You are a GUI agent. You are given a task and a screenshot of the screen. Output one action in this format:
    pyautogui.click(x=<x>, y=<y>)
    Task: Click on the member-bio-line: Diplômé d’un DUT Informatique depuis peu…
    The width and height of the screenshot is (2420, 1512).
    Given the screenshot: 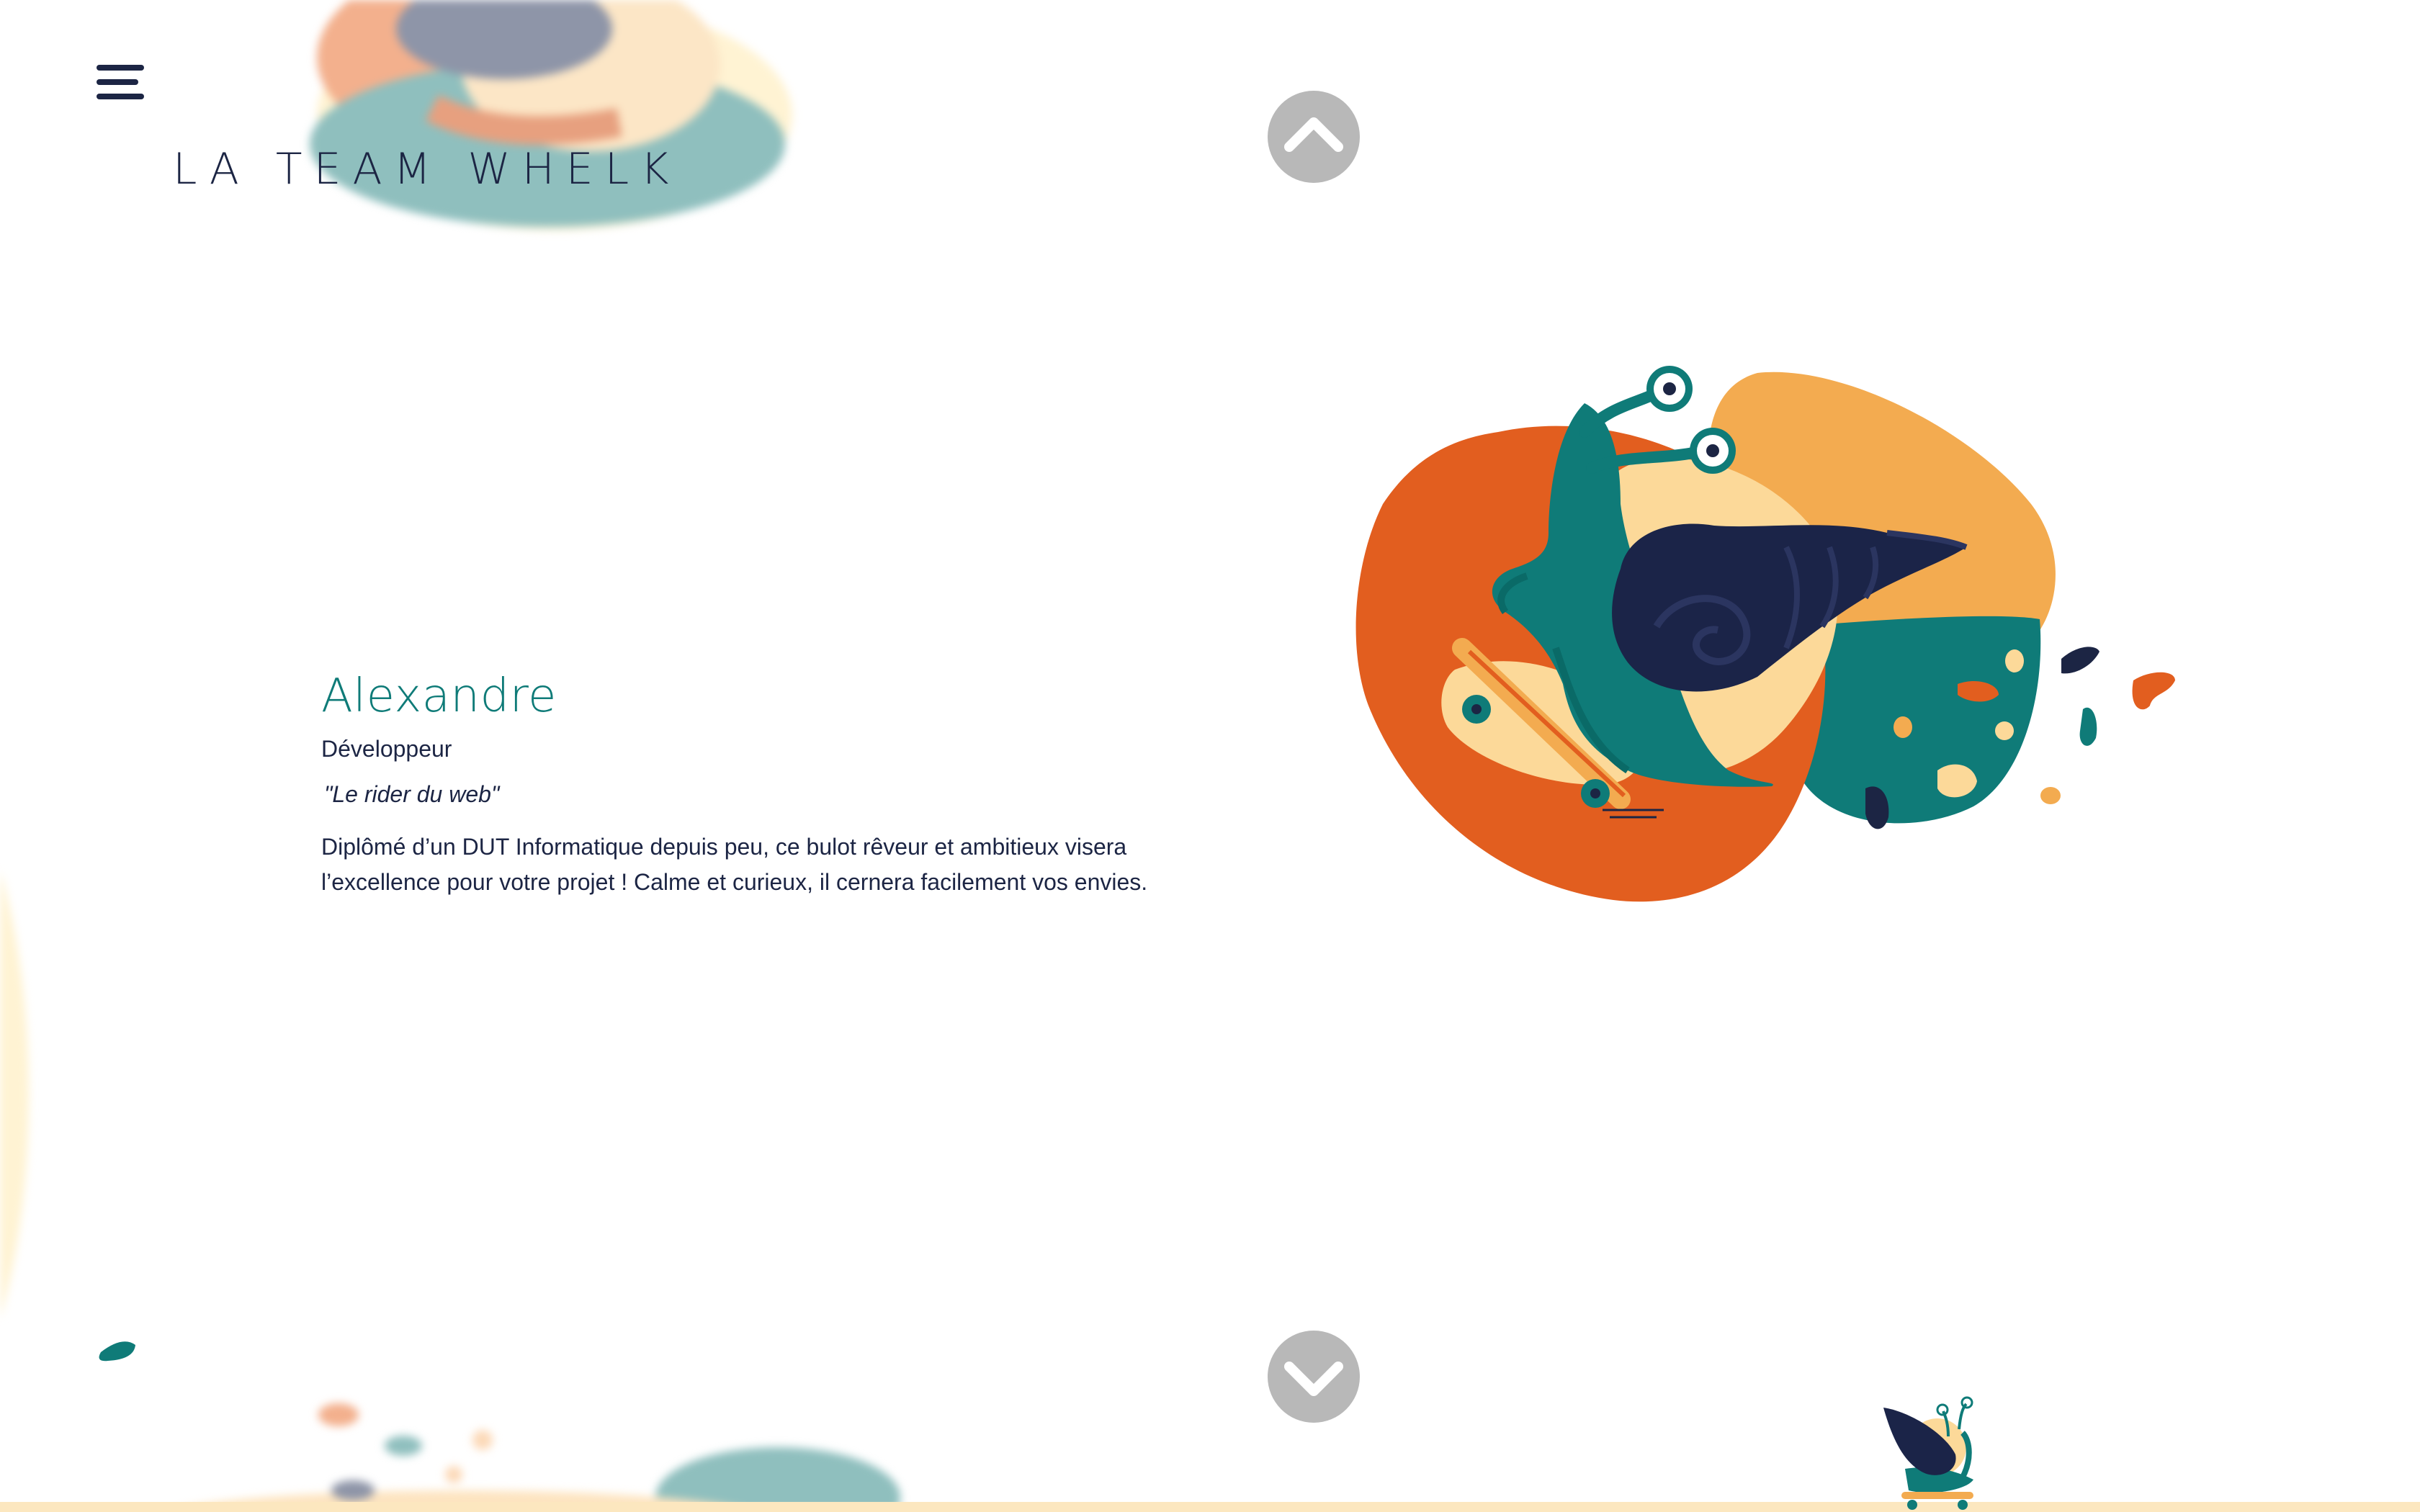 What is the action you would take?
    pyautogui.click(x=724, y=847)
    